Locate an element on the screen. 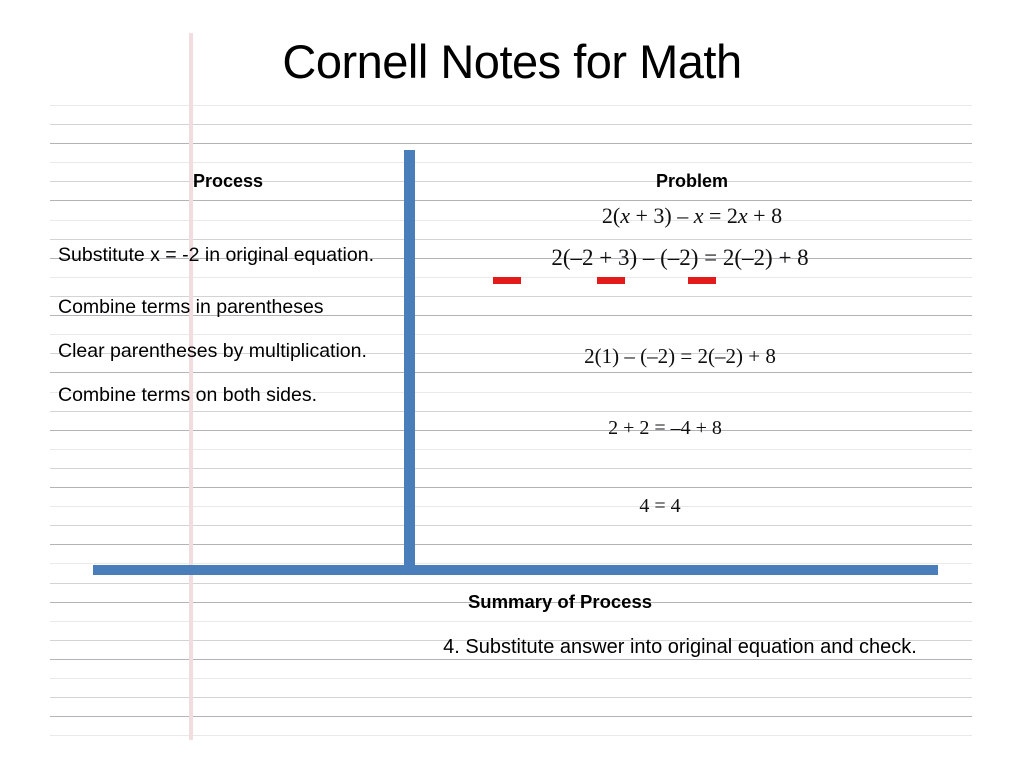  cornell-vertical-divider is located at coordinates (409, 359).